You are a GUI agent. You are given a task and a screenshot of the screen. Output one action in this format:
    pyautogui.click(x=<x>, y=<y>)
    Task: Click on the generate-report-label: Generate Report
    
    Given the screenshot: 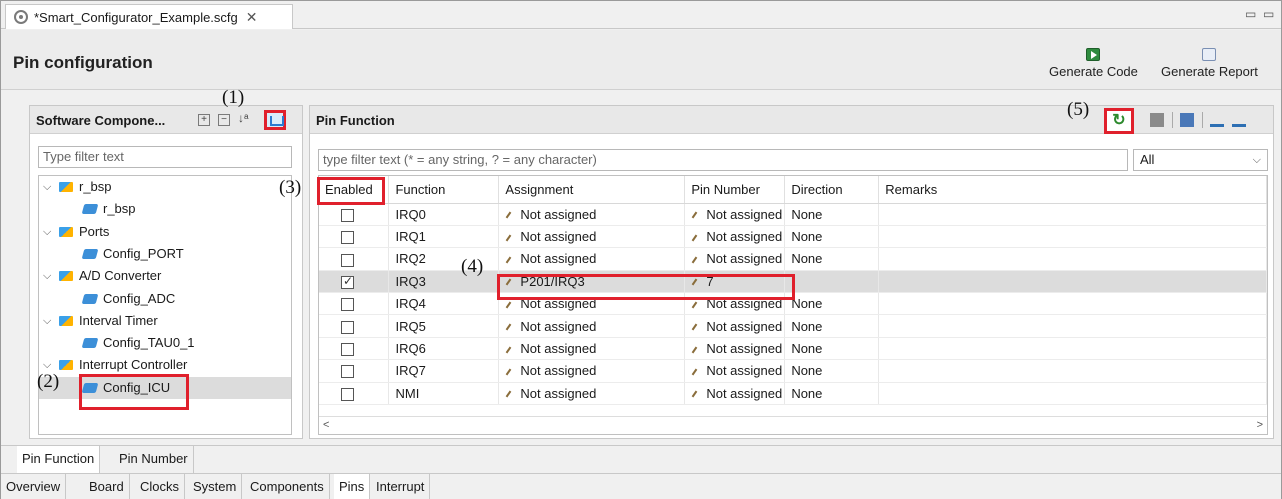 What is the action you would take?
    pyautogui.click(x=1209, y=71)
    